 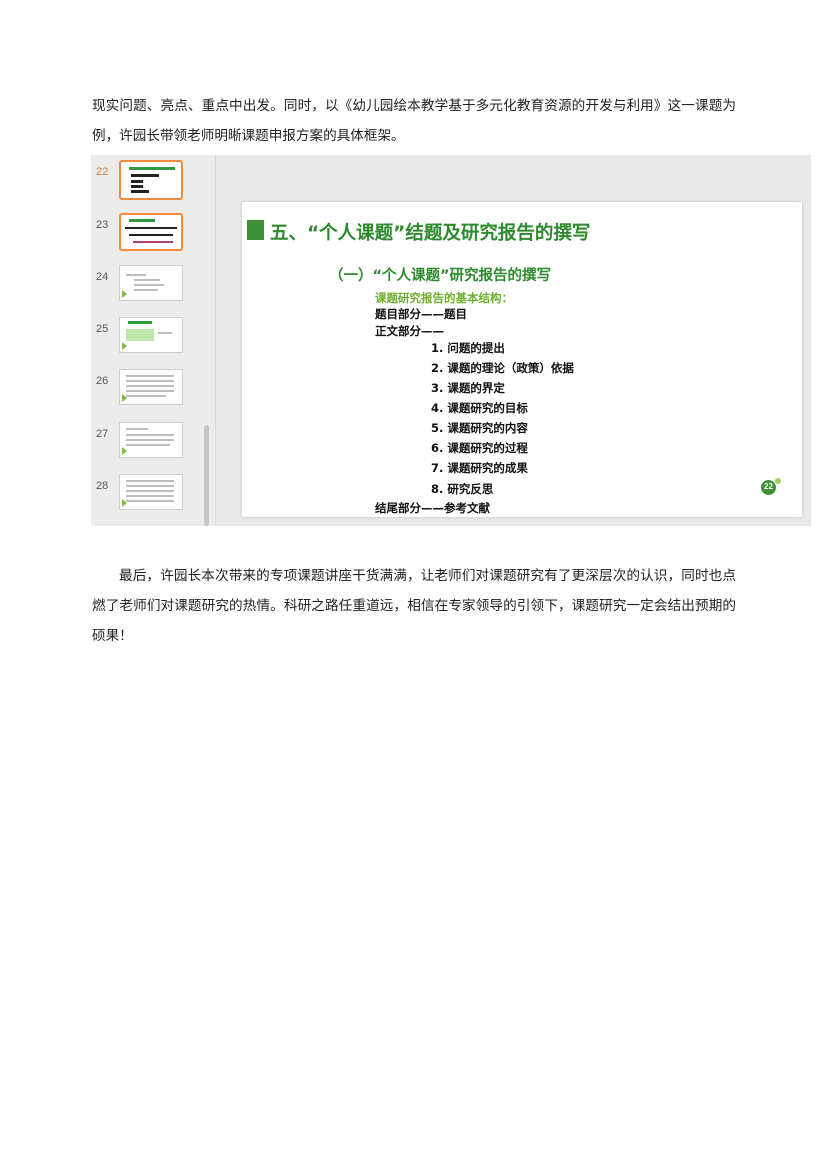 I want to click on slide-heading: 课题研究报告的基本结构：, so click(x=444, y=298).